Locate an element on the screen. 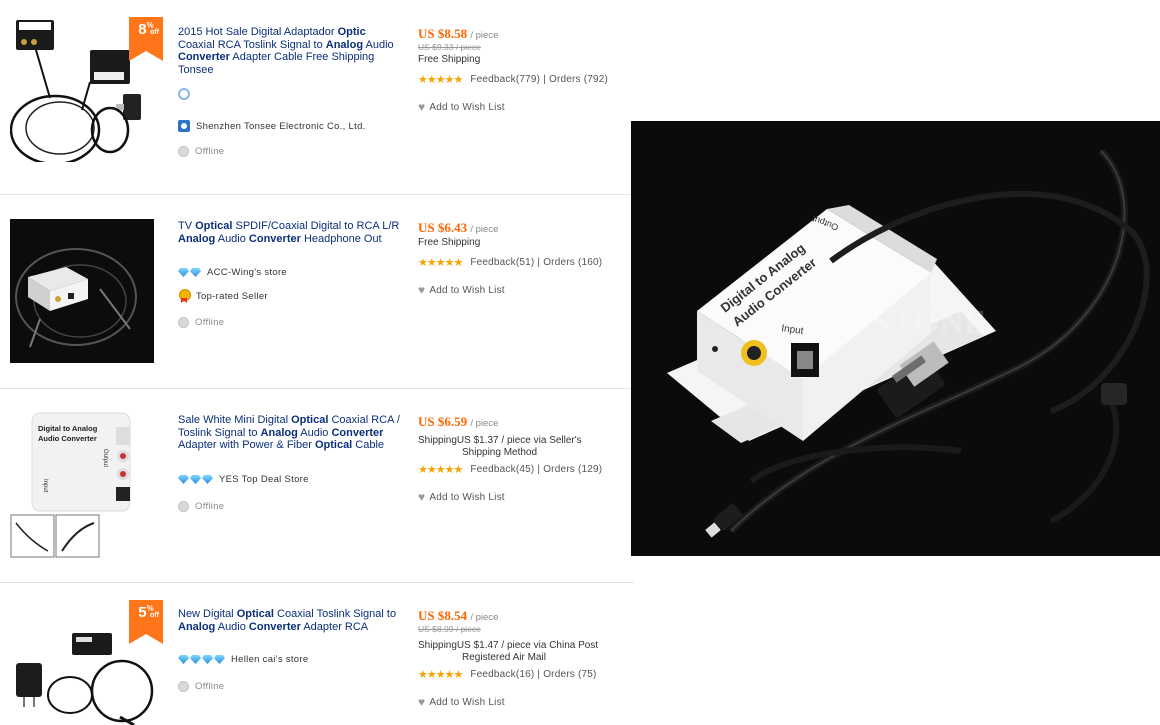 The image size is (1160, 725). title-text: Adapter with Power & Fiber is located at coordinates (246, 445).